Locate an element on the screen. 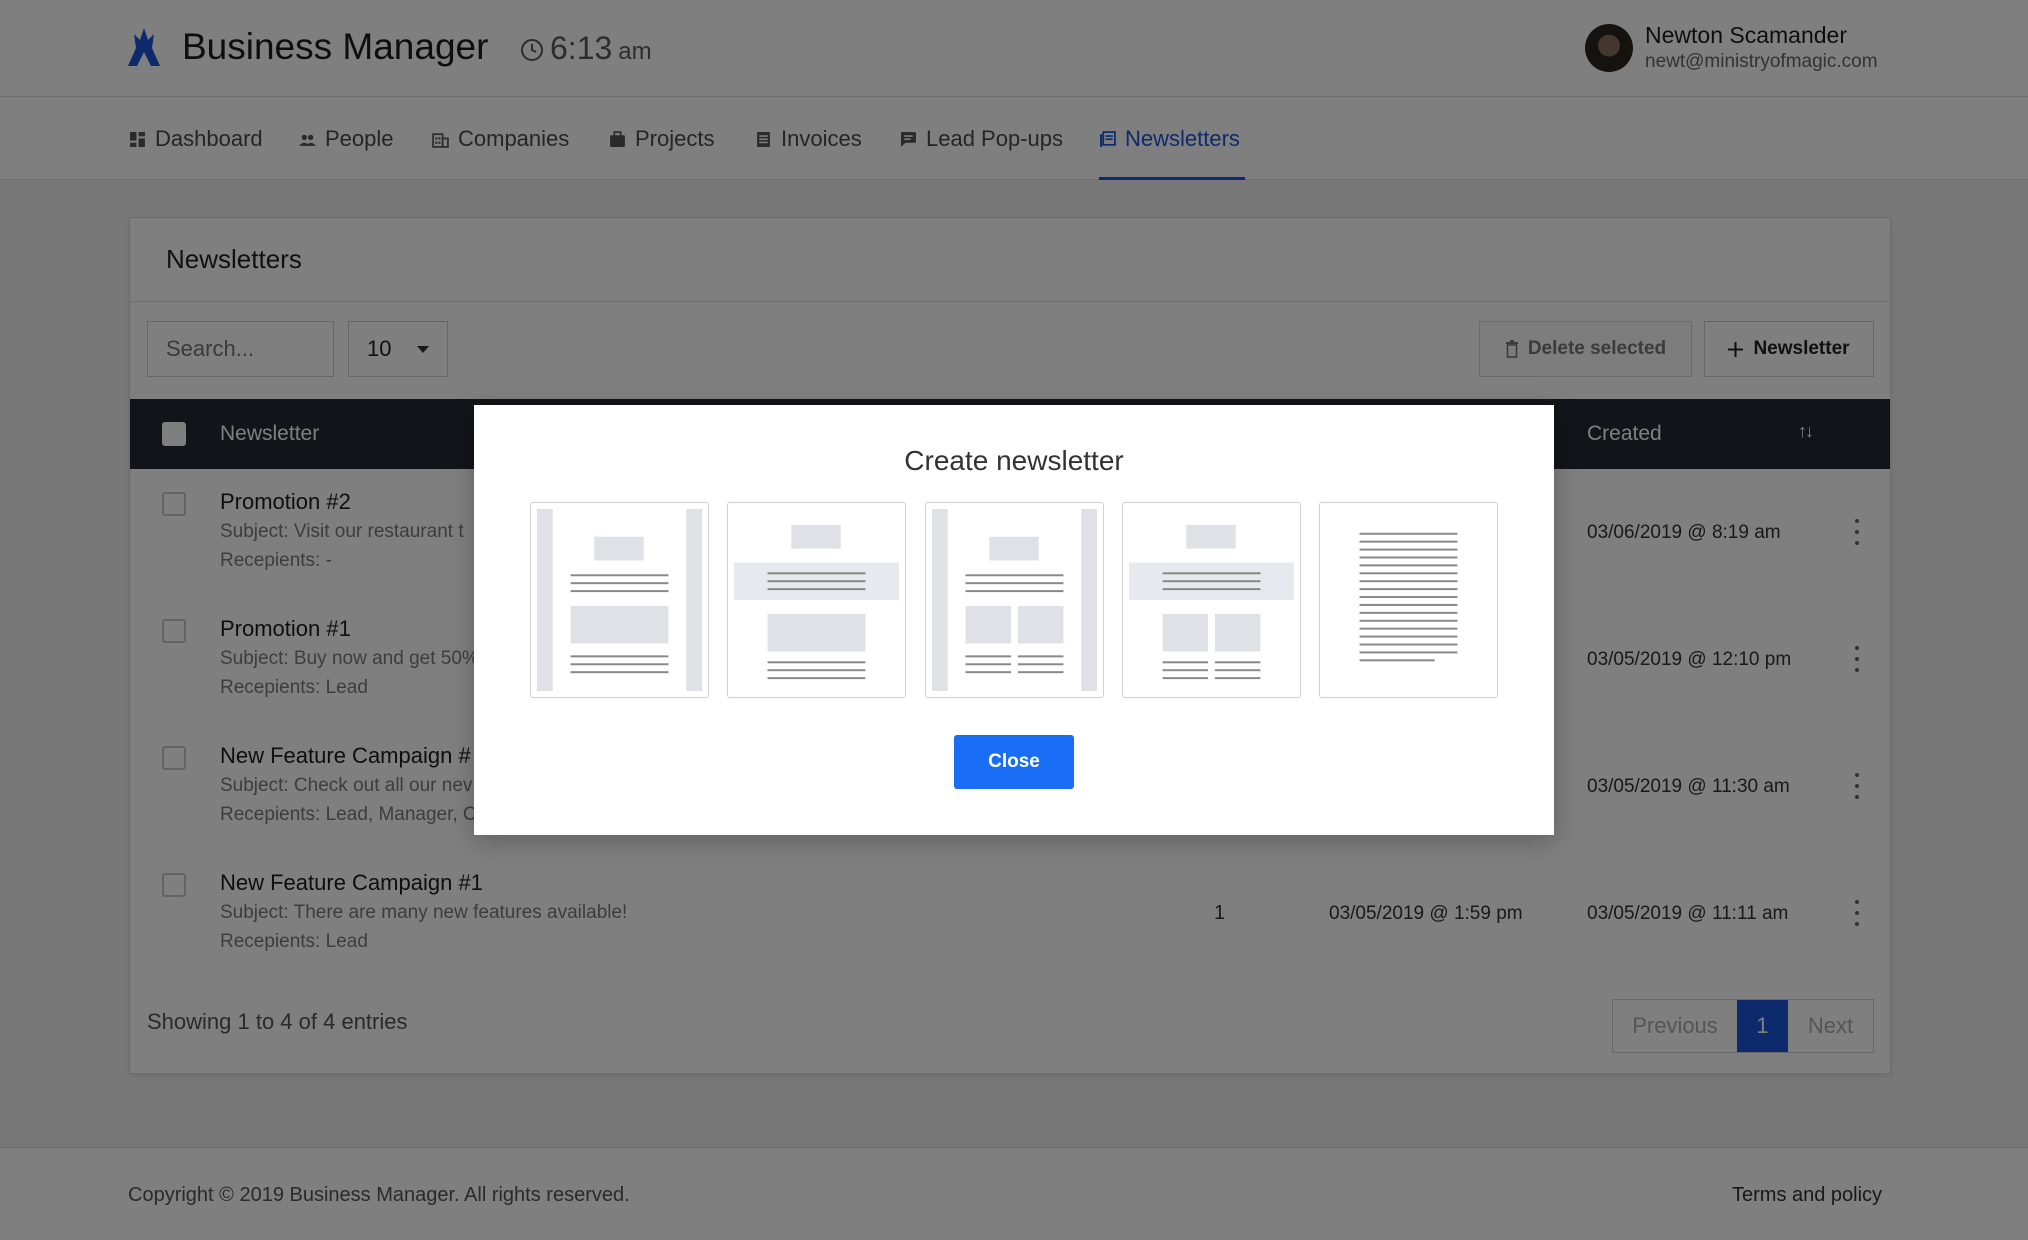  template-sidebar-two-column is located at coordinates (1014, 600).